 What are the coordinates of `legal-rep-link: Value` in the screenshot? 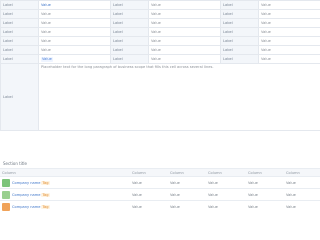 It's located at (46, 5).